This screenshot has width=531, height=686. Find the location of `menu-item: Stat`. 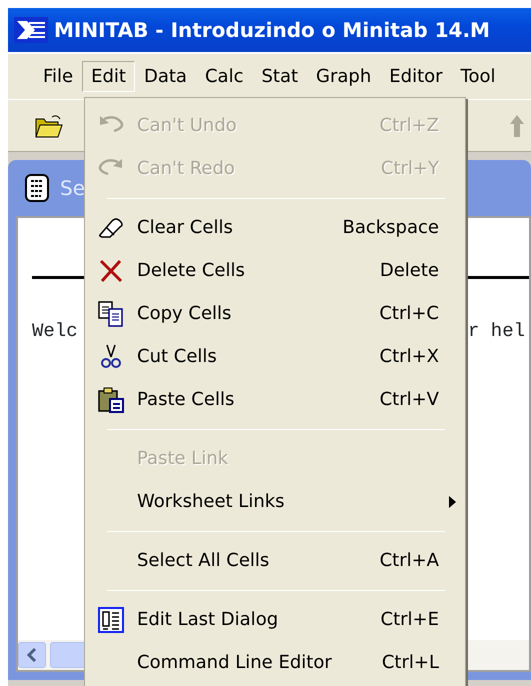

menu-item: Stat is located at coordinates (280, 76).